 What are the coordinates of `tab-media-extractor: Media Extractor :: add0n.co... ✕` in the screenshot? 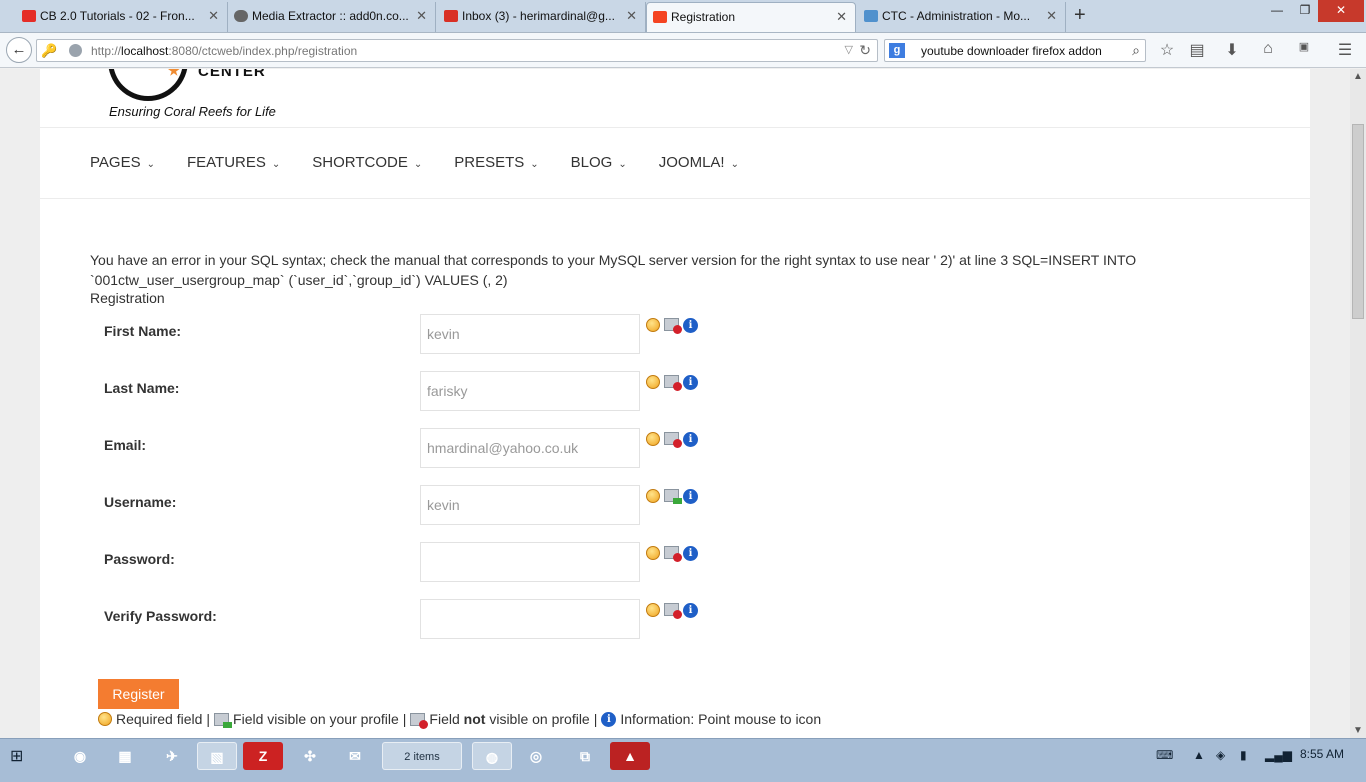 It's located at (332, 17).